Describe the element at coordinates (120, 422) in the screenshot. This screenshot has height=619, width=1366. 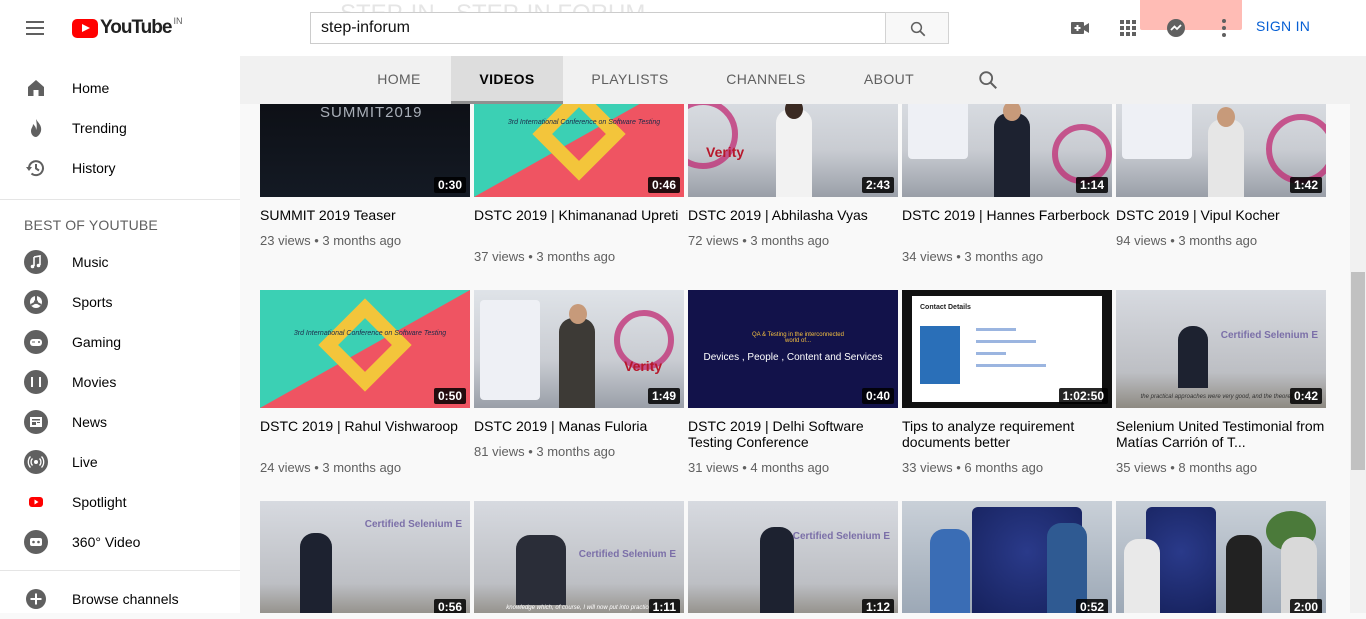
I see `sidebar-item-news: News` at that location.